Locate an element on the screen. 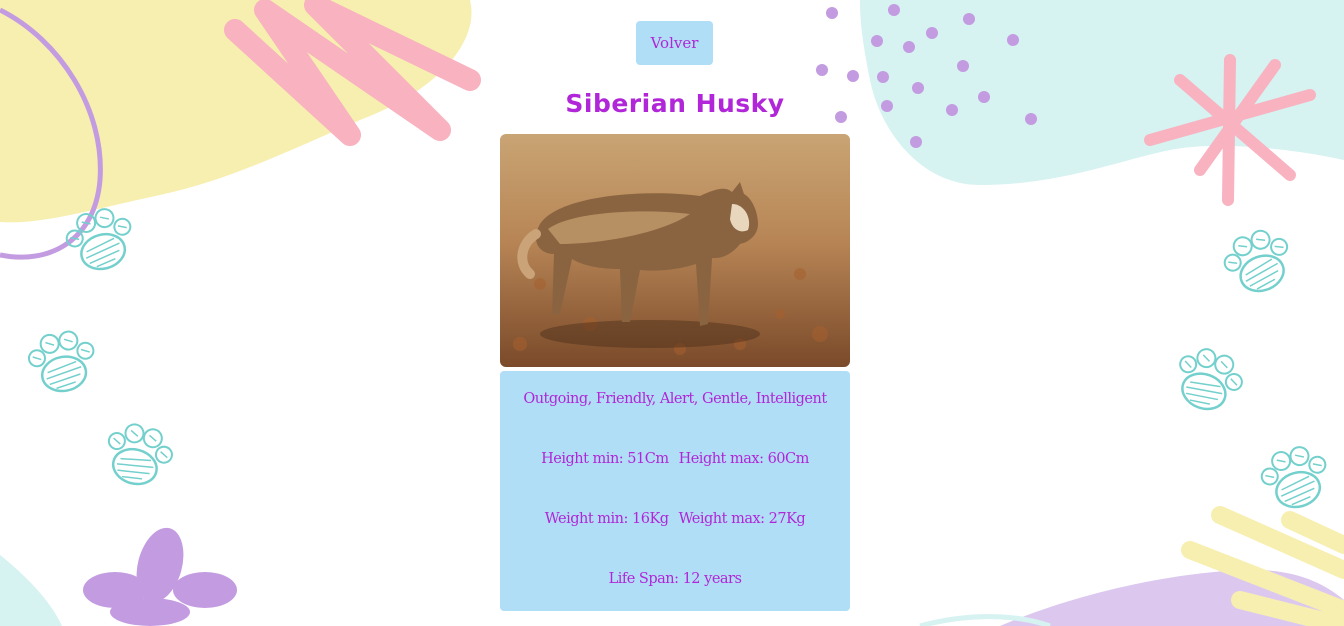  weight-row: Weight min: 16Kg Weight max: 27Kg is located at coordinates (675, 519).